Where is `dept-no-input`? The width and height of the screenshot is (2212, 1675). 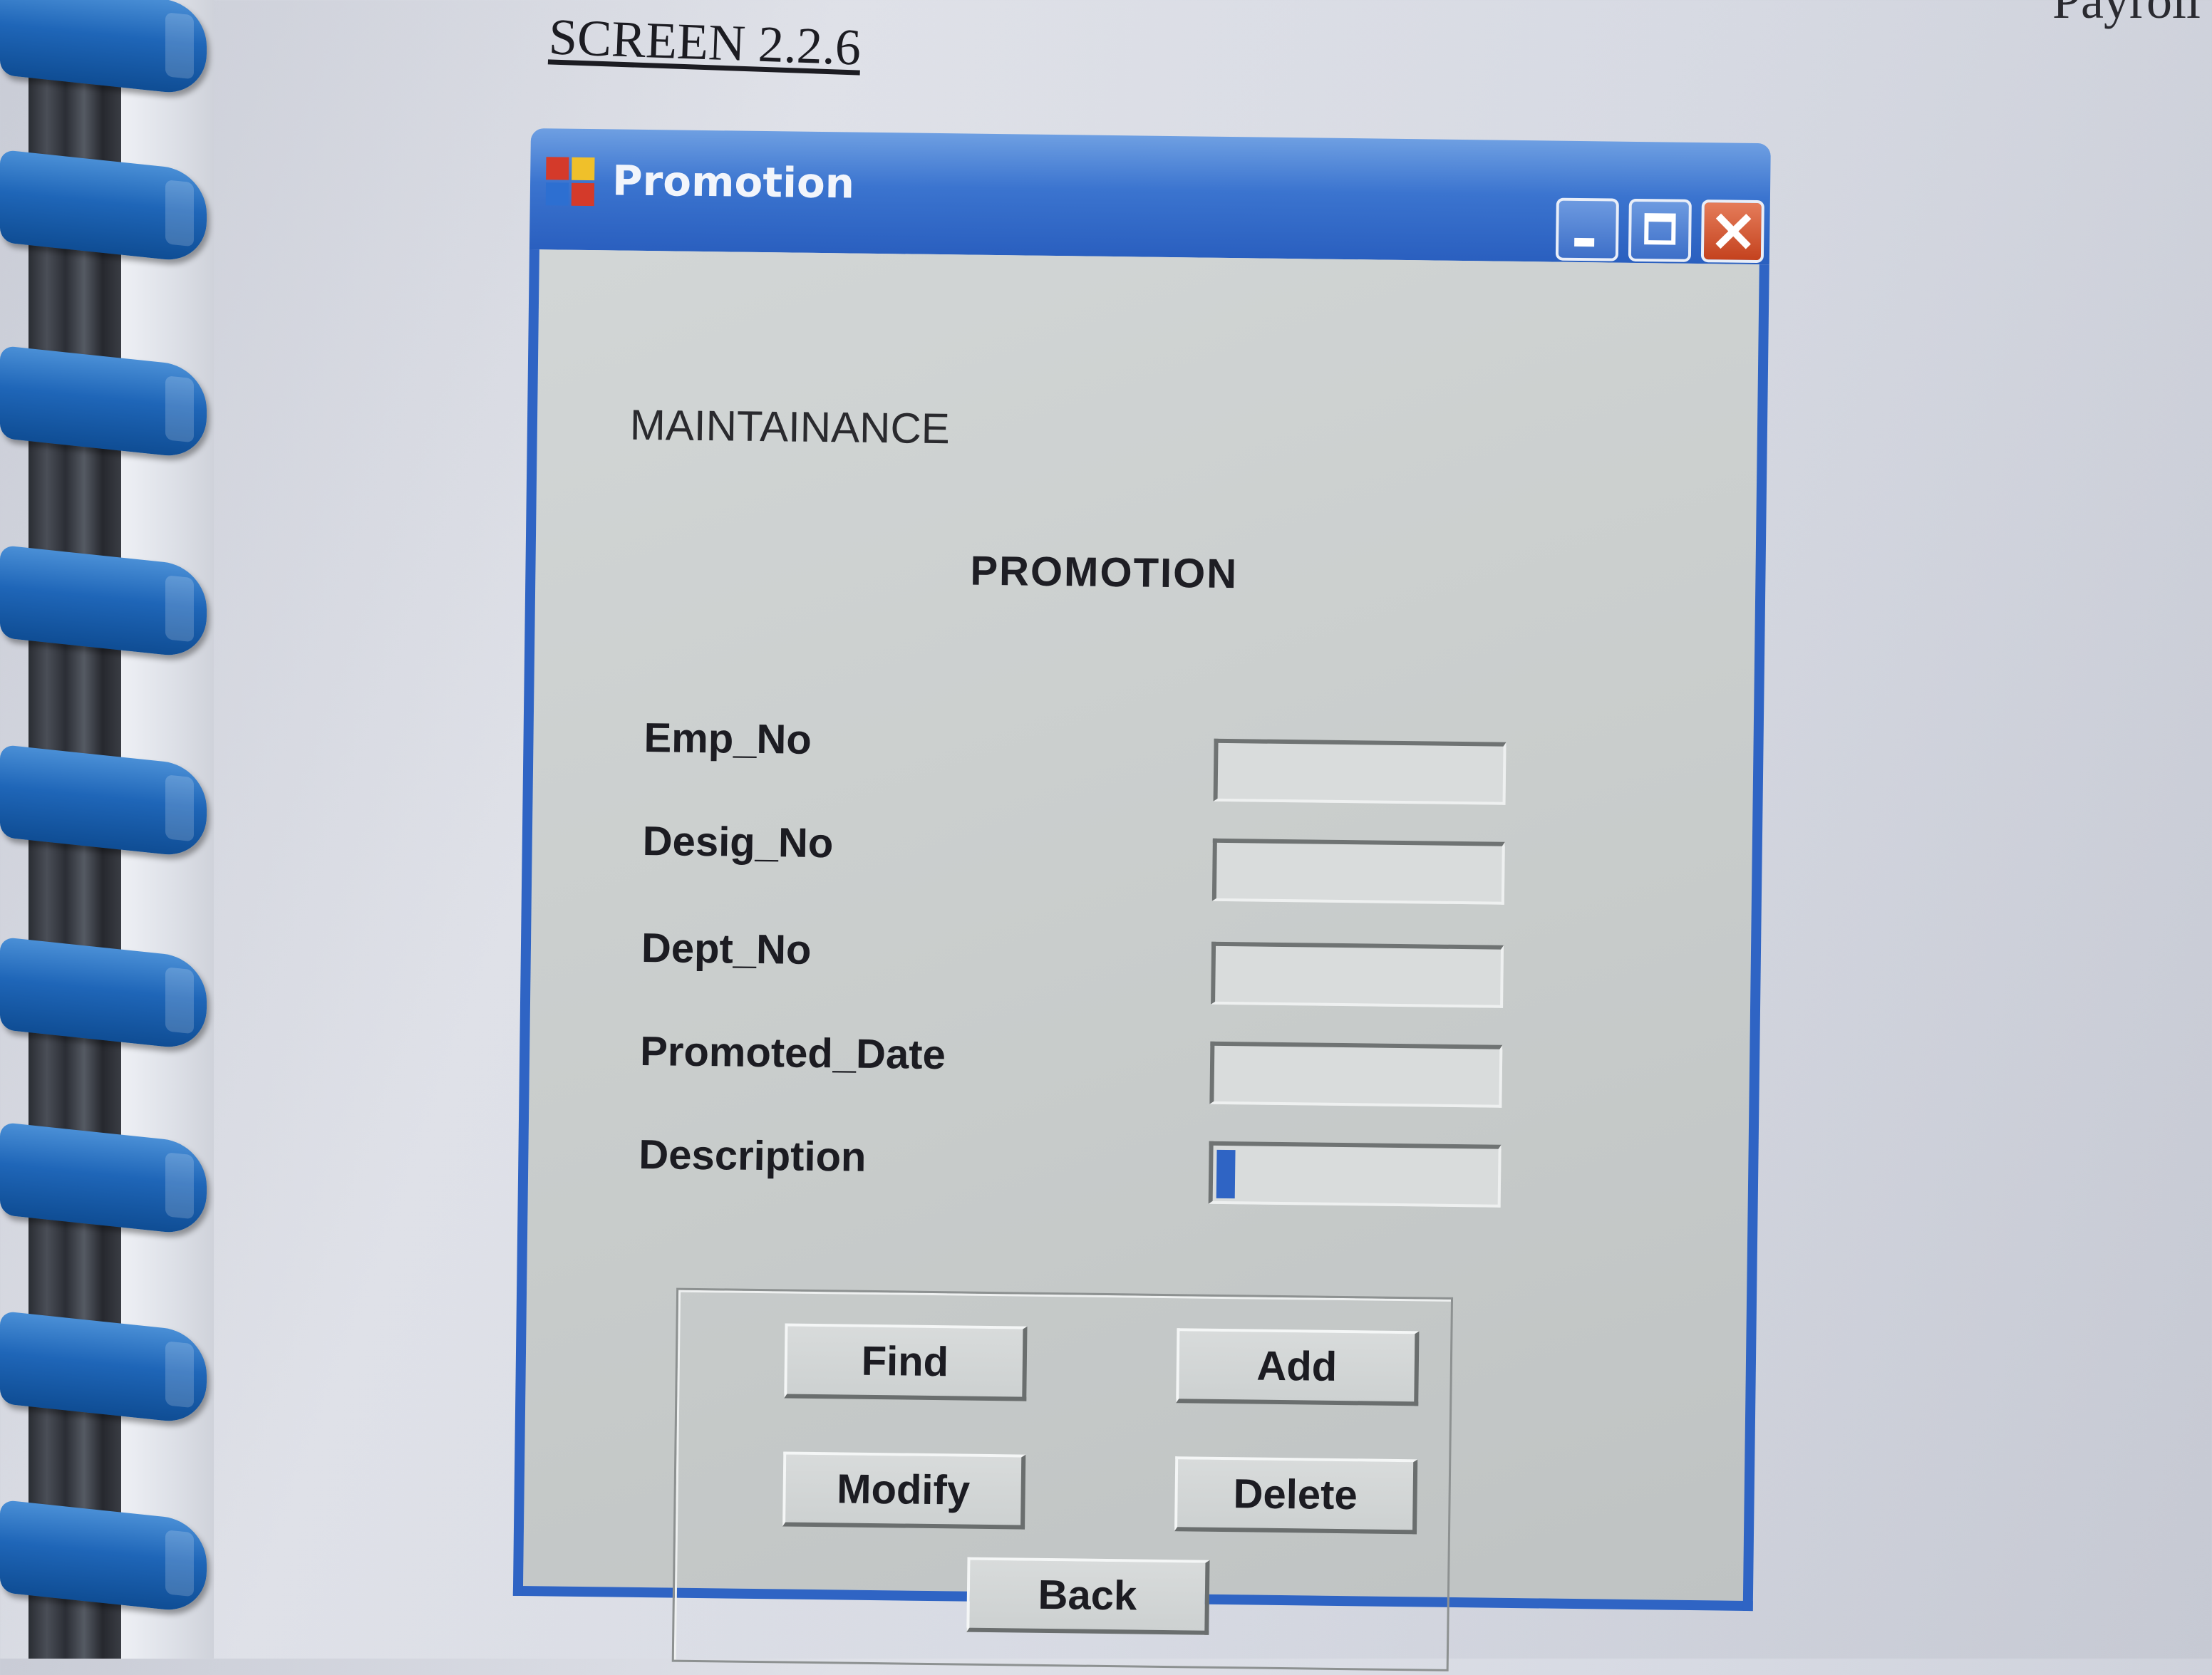 dept-no-input is located at coordinates (1357, 974).